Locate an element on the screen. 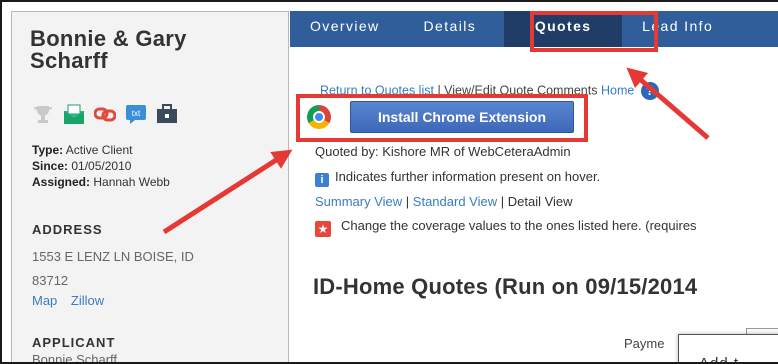 This screenshot has height=364, width=778. client-name: Bonnie & Gary Scharff is located at coordinates (108, 49).